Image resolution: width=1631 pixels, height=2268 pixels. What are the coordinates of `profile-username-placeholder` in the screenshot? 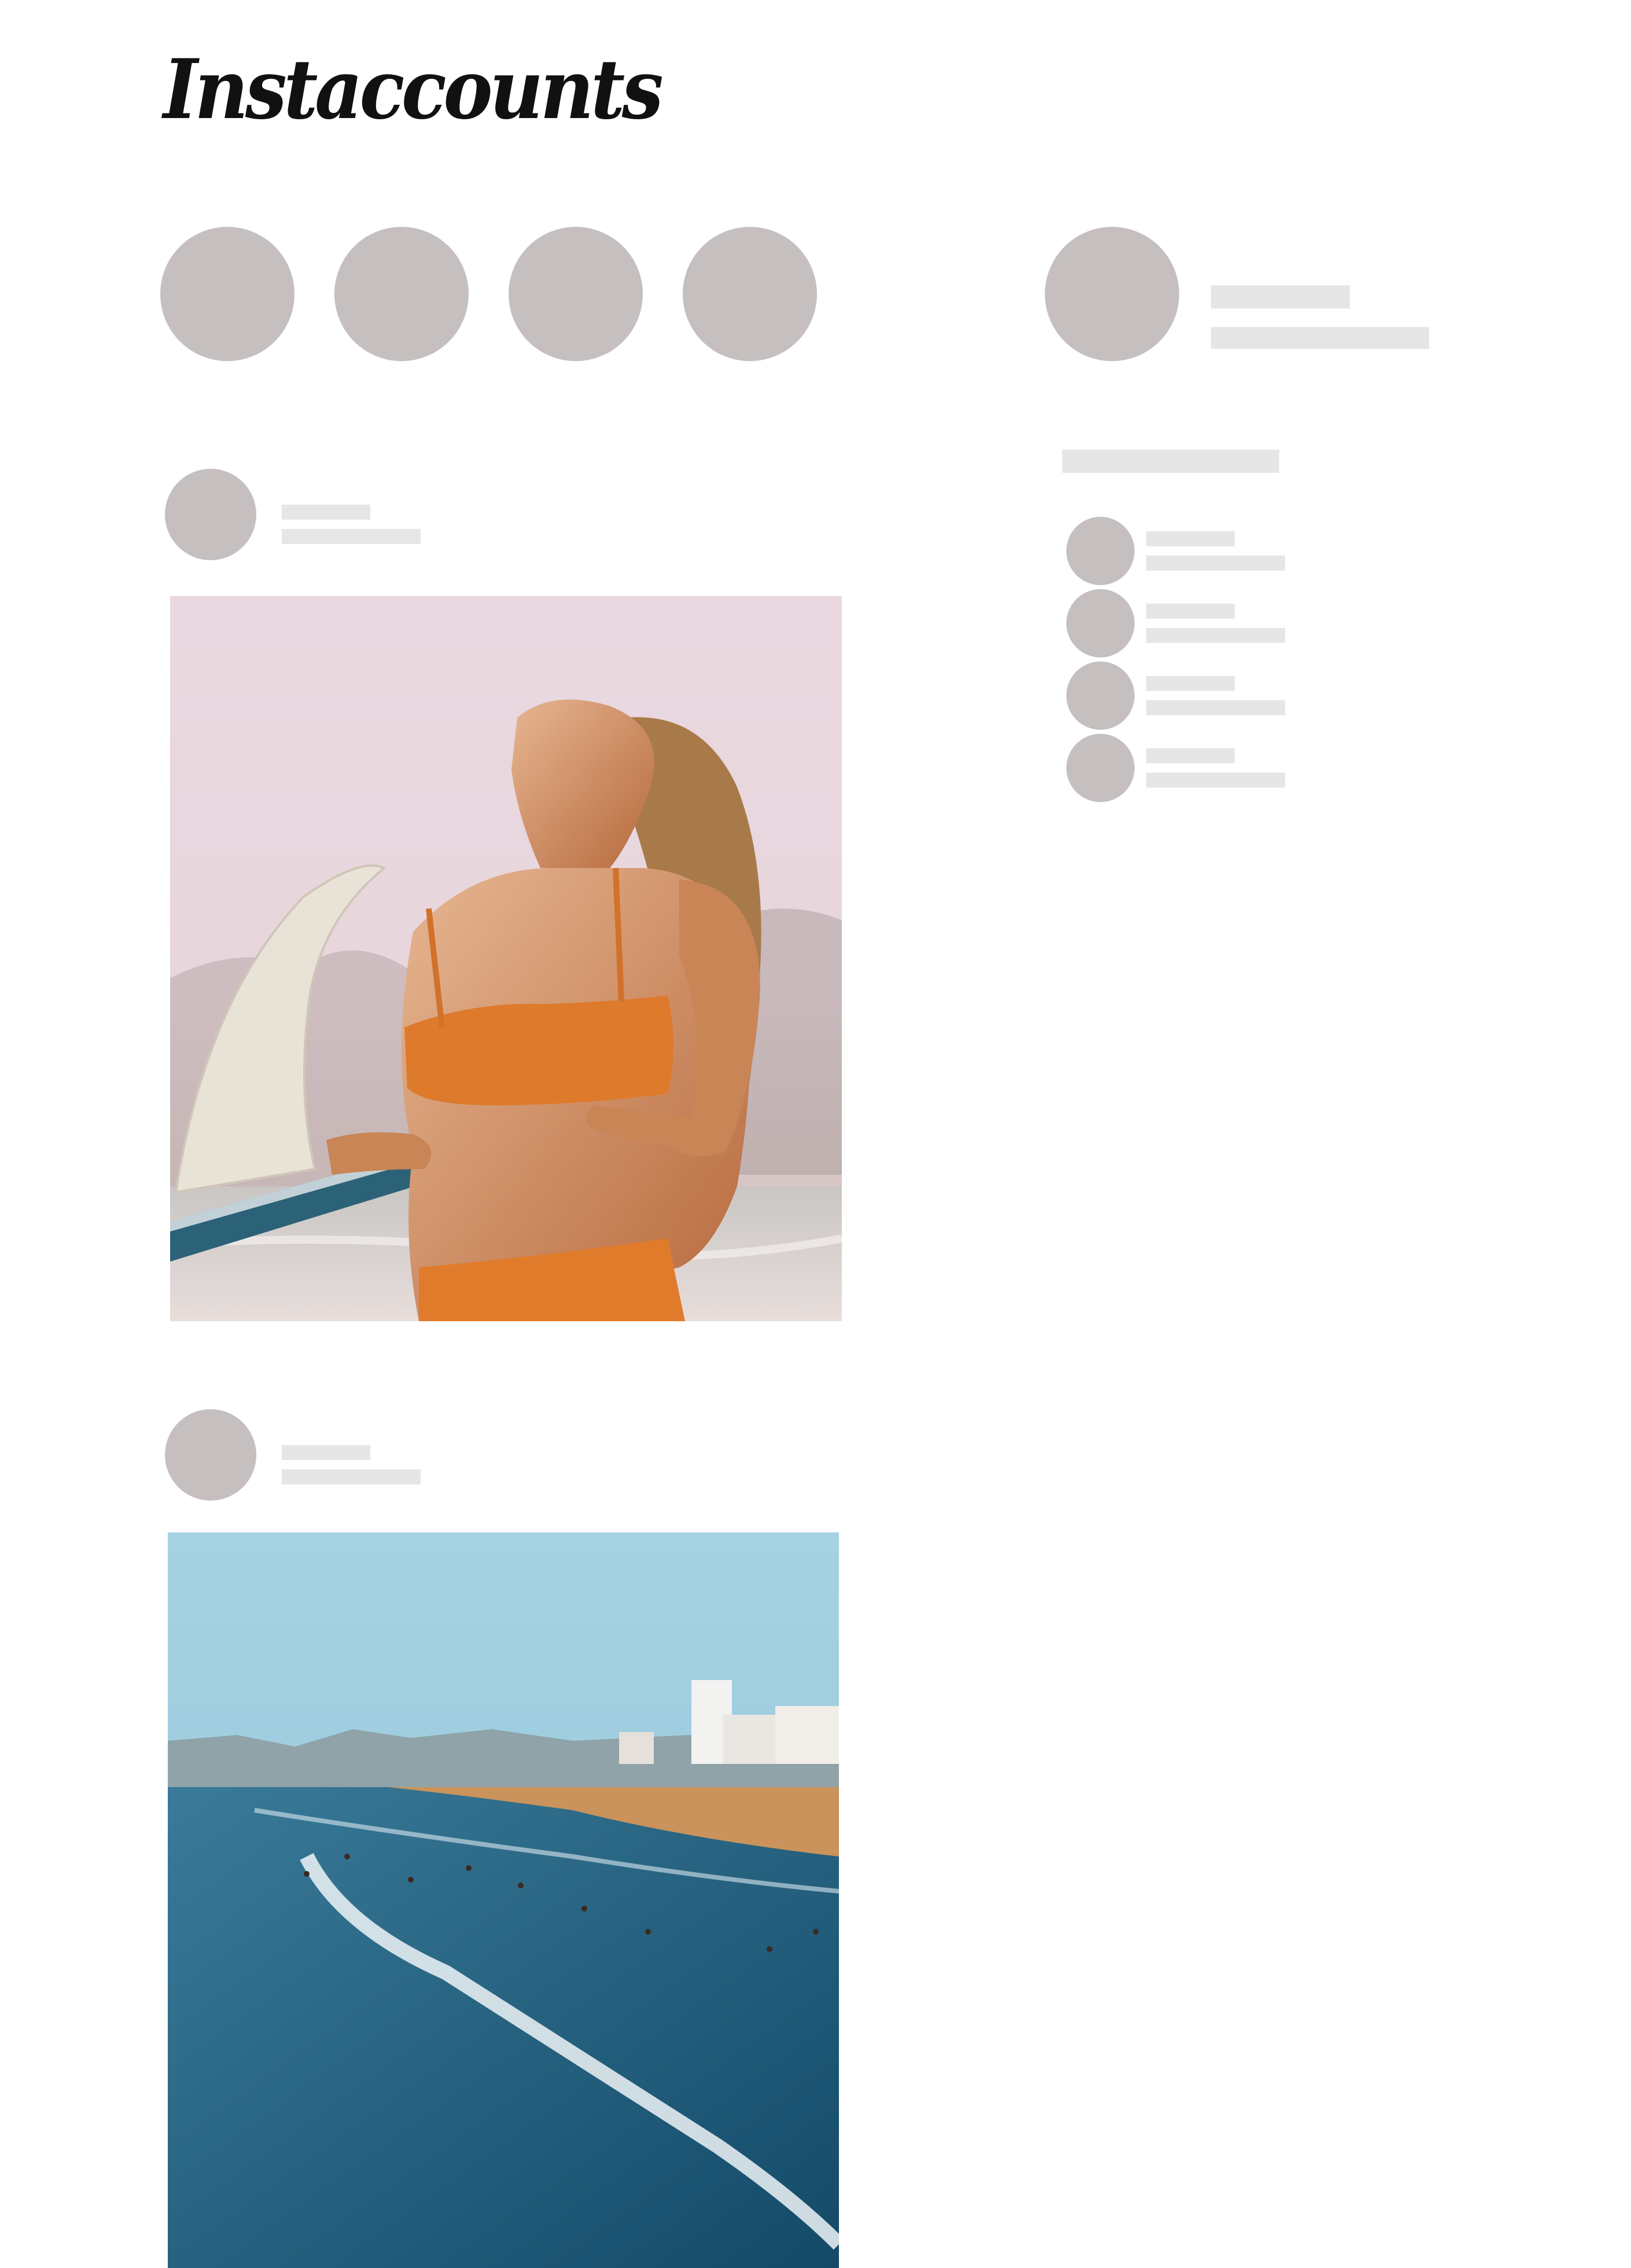 It's located at (1280, 297).